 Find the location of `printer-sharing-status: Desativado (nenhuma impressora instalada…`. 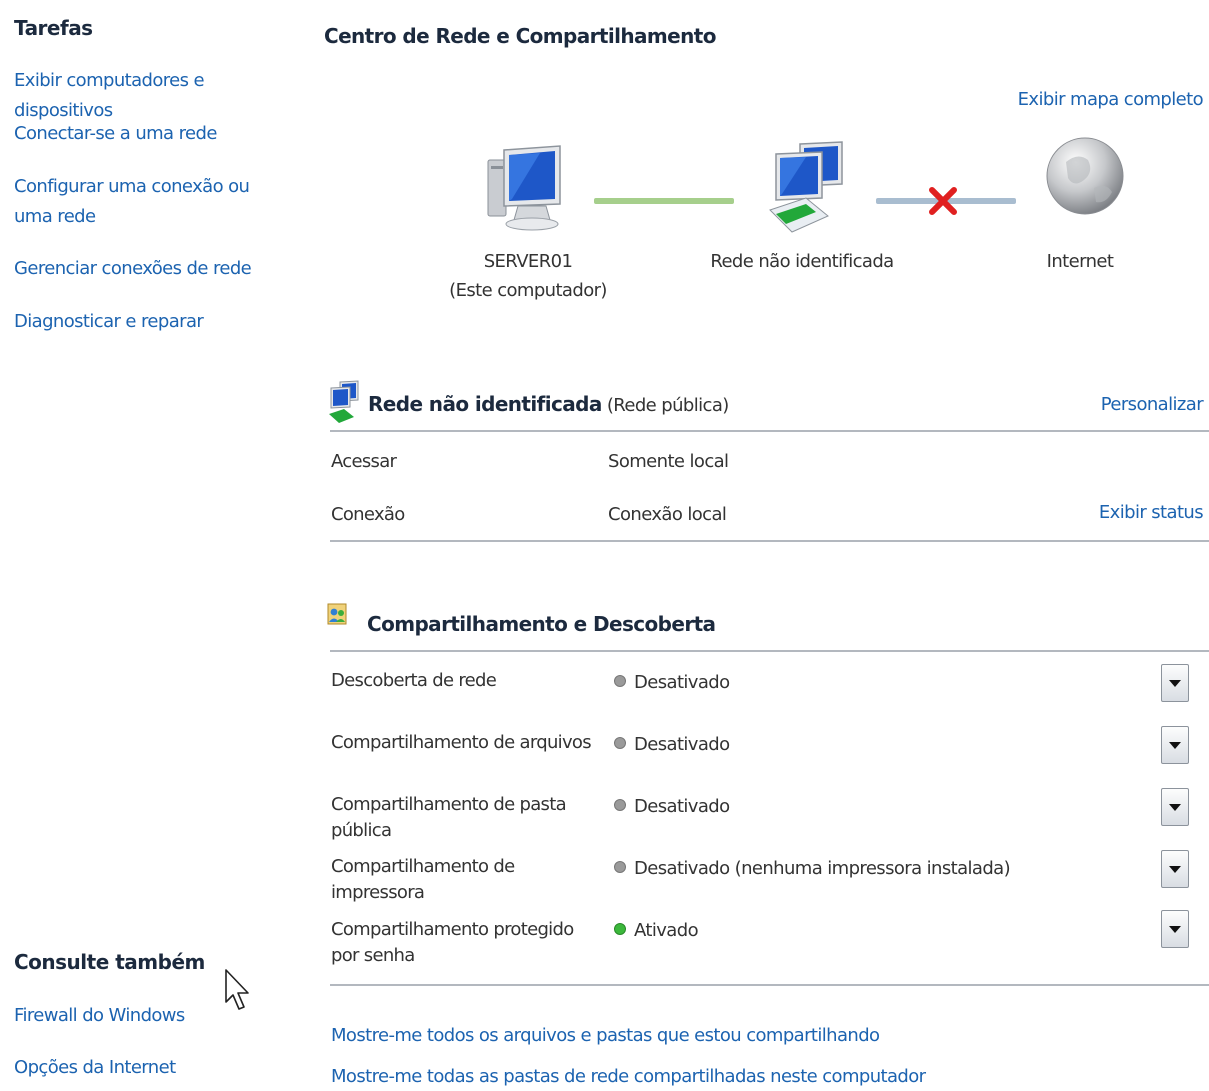

printer-sharing-status: Desativado (nenhuma impressora instalada… is located at coordinates (812, 869).